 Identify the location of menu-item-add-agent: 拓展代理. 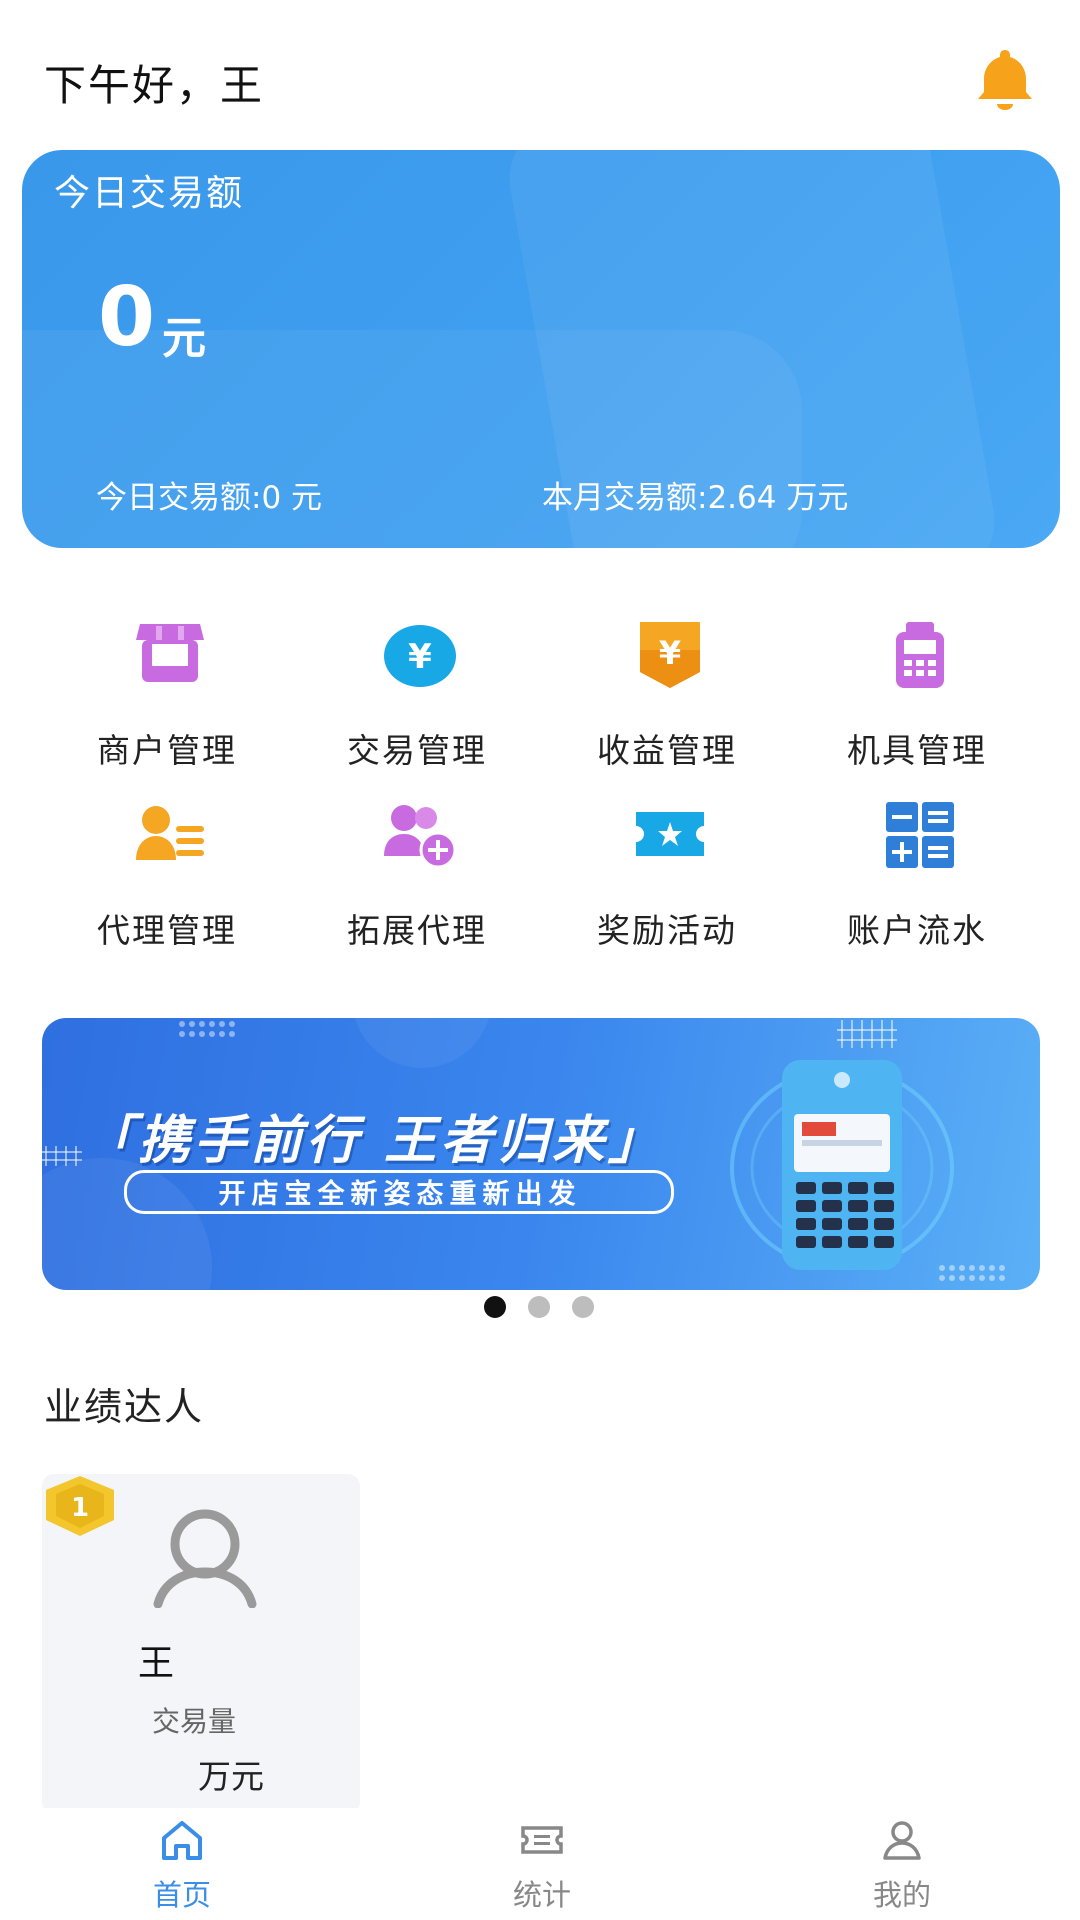
(417, 875).